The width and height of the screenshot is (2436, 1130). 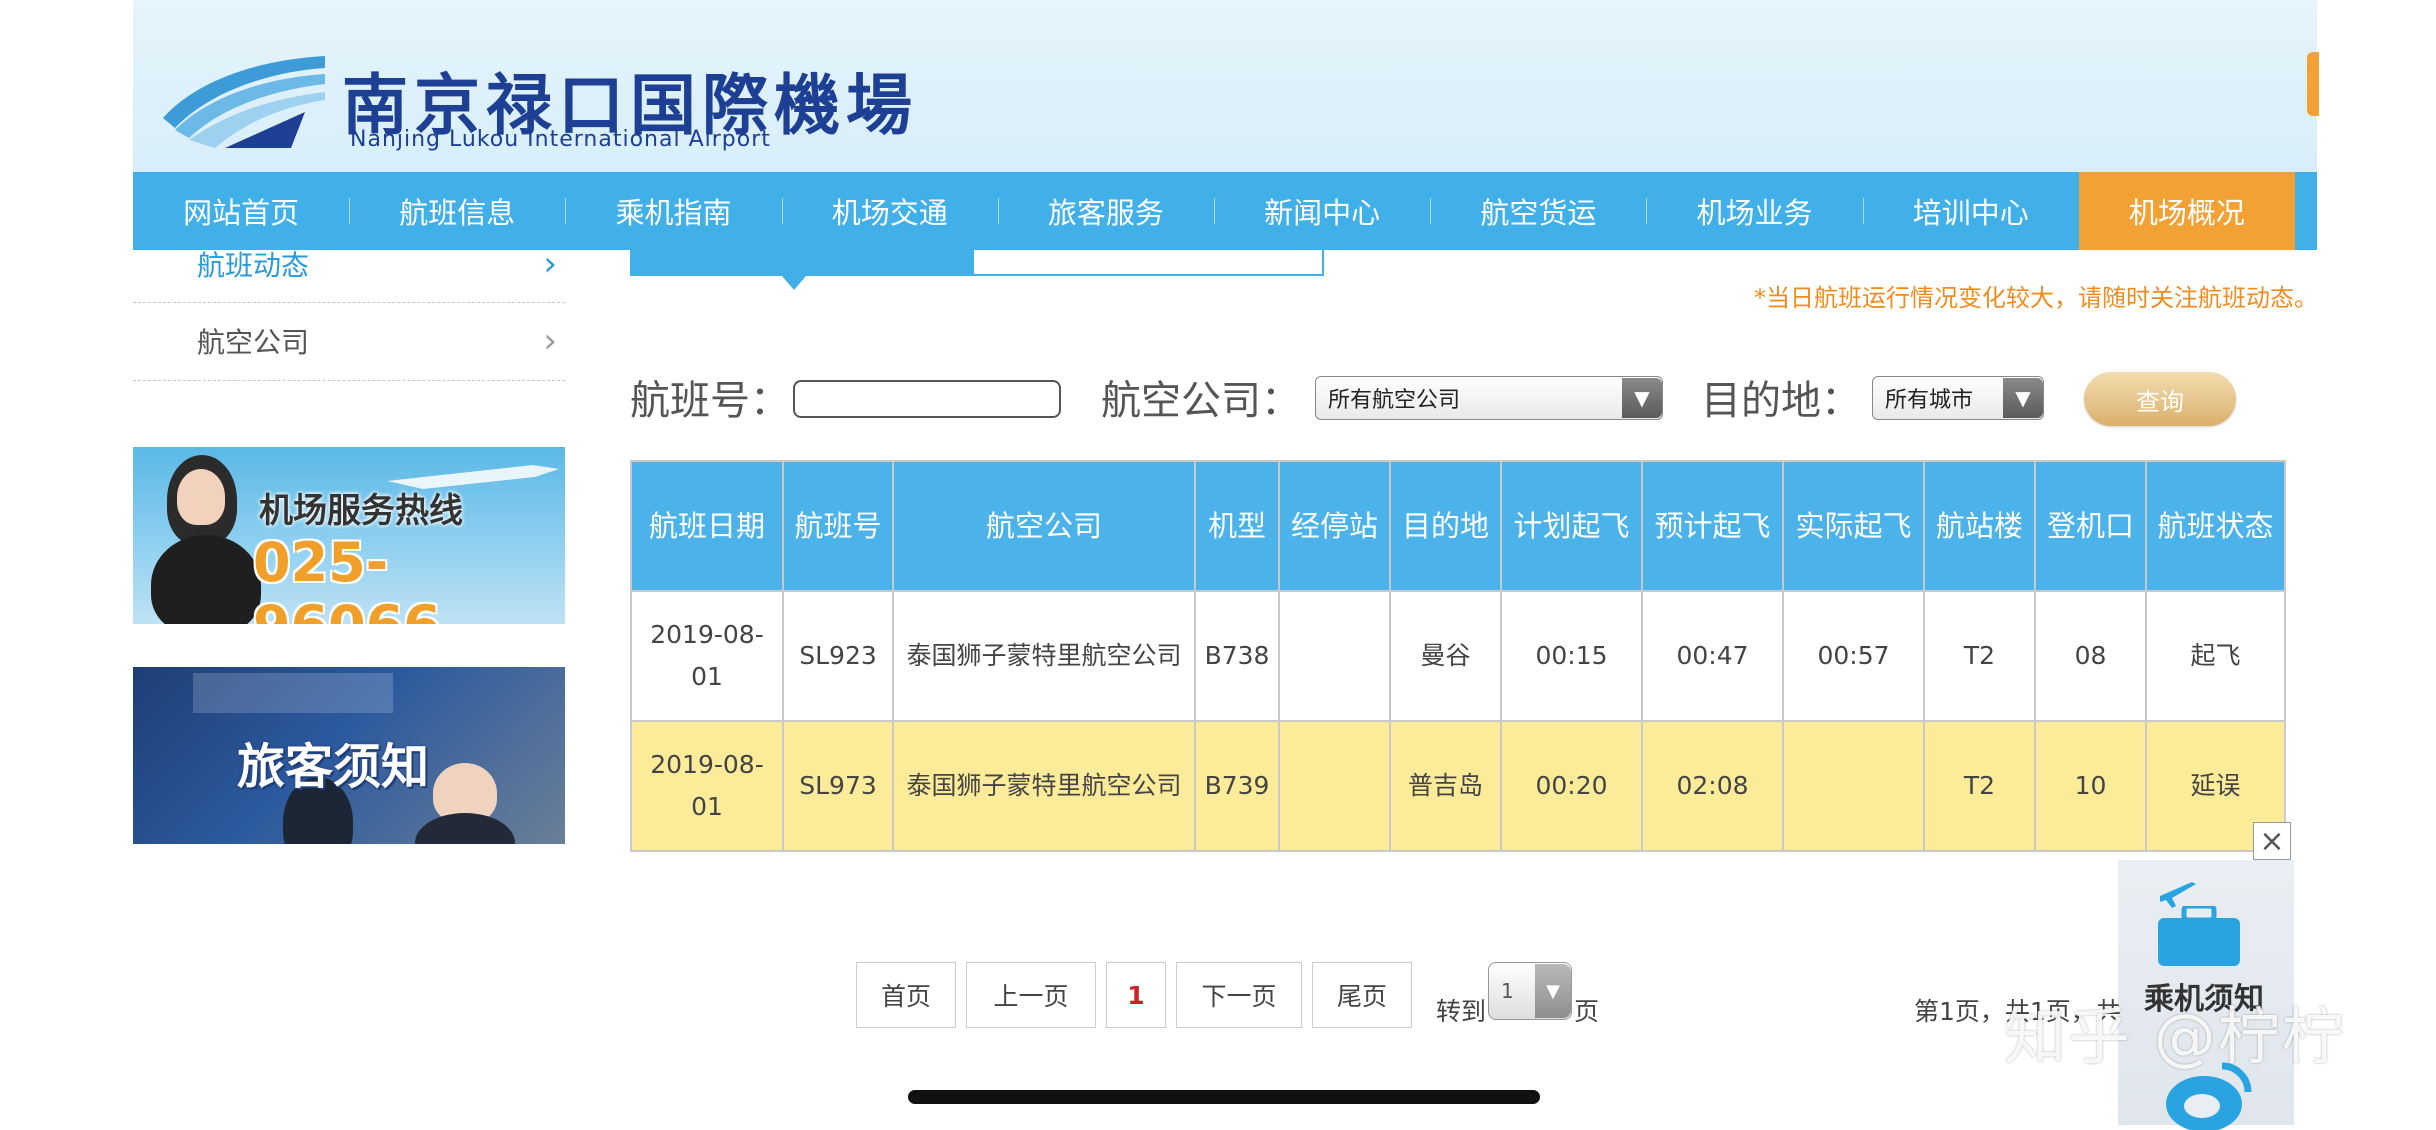 What do you see at coordinates (1031, 995) in the screenshot?
I see `page-prev-button: 上一页` at bounding box center [1031, 995].